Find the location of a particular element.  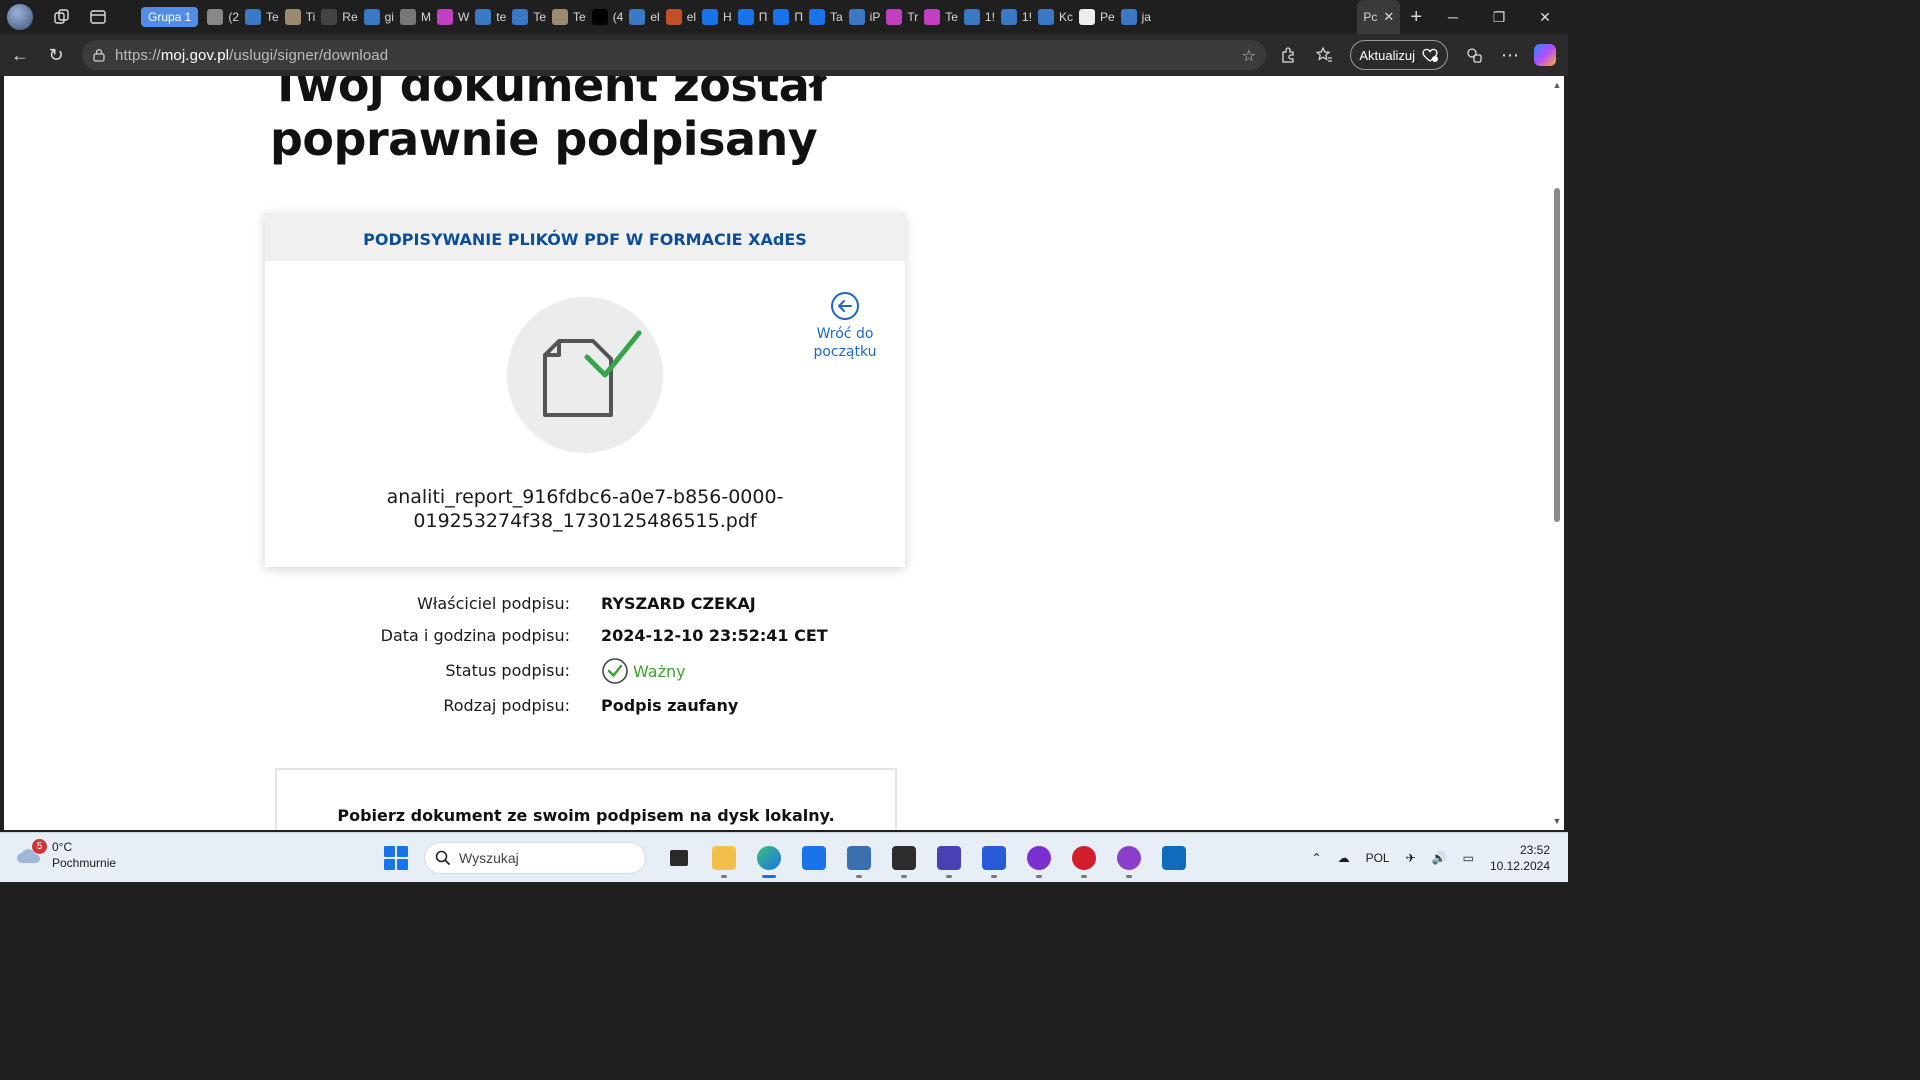

github-icon is located at coordinates (1129, 859).